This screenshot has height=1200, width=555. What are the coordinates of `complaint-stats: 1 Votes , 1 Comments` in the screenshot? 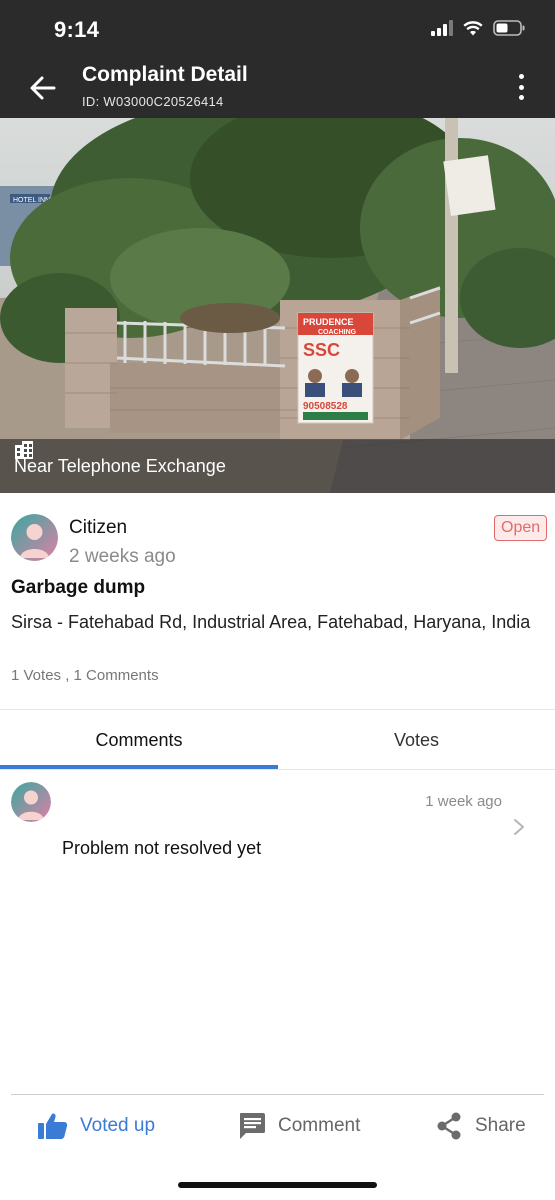 It's located at (85, 675).